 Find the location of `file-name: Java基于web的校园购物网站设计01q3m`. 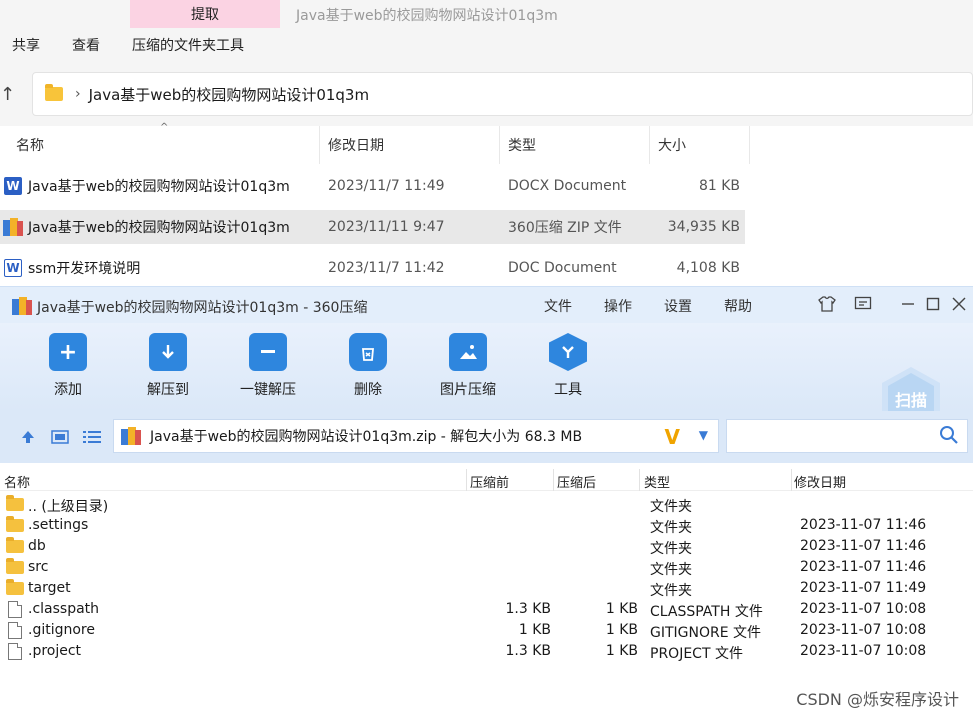

file-name: Java基于web的校园购物网站设计01q3m is located at coordinates (159, 187).